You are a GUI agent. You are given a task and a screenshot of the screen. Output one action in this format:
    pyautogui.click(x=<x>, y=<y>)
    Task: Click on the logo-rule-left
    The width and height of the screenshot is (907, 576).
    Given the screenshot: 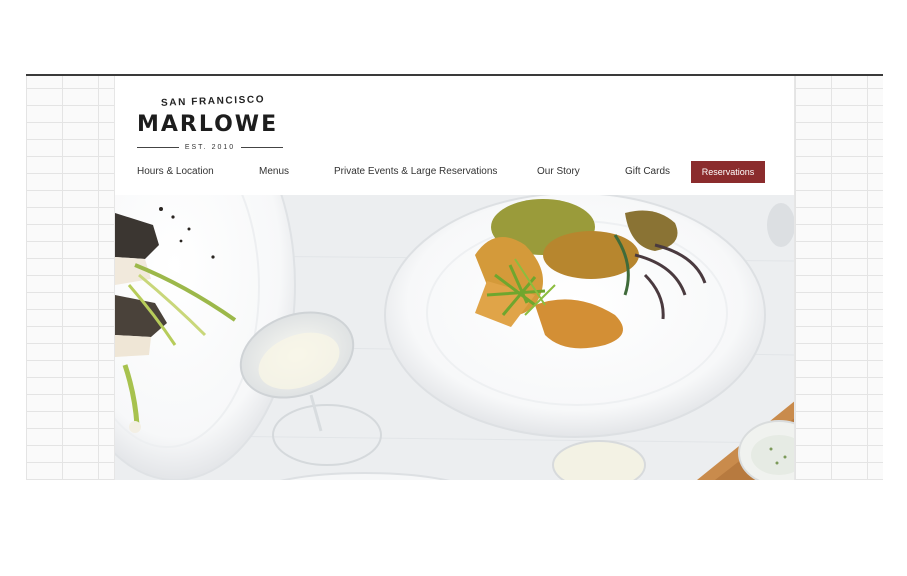 What is the action you would take?
    pyautogui.click(x=158, y=147)
    